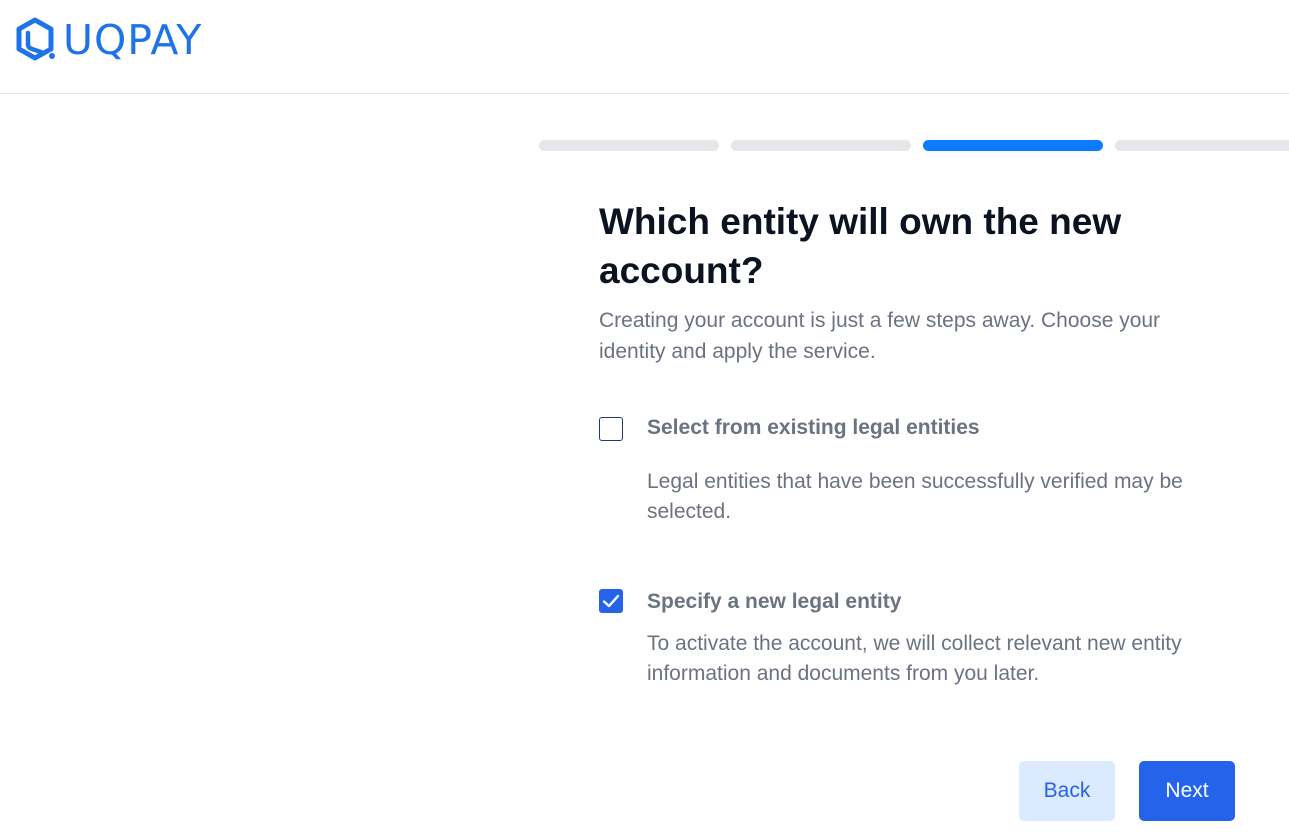  I want to click on brand-name: UQPAY, so click(133, 40).